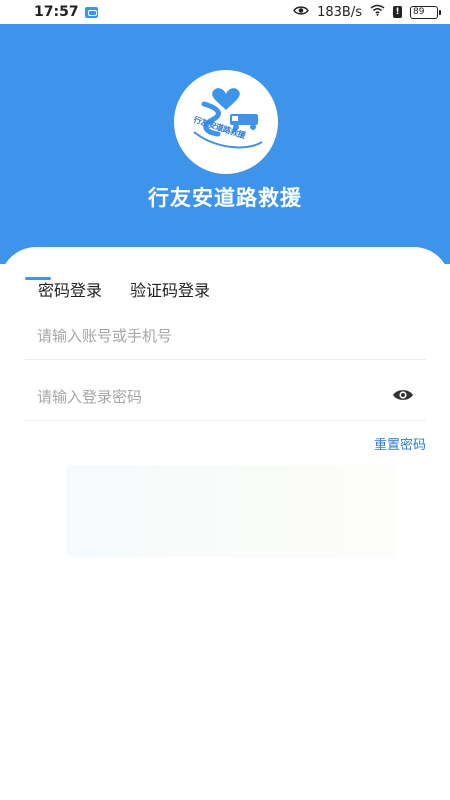 Image resolution: width=450 pixels, height=800 pixels. I want to click on faded-background-area, so click(231, 511).